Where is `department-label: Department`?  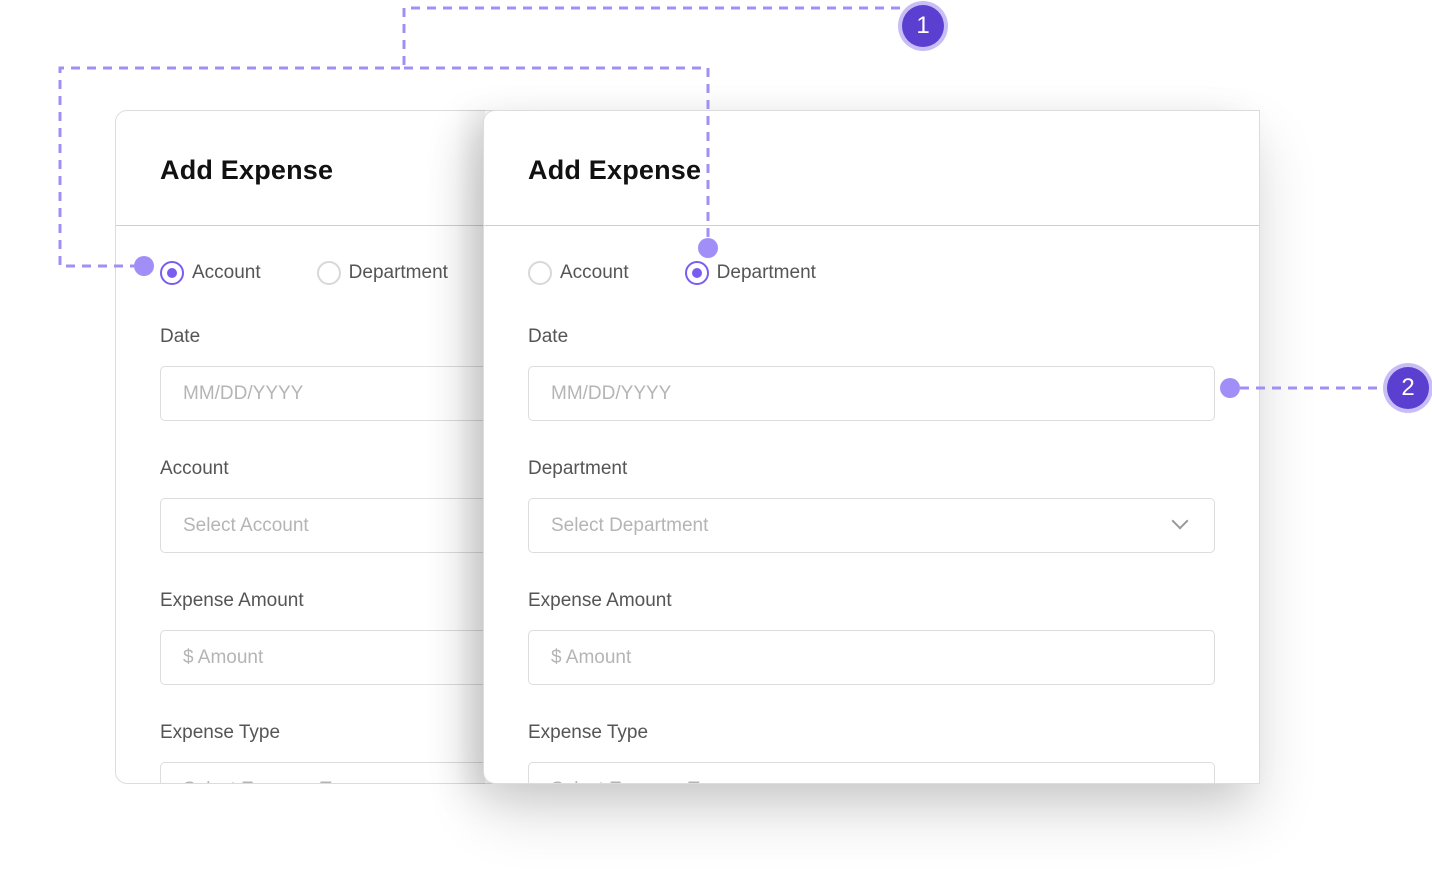 department-label: Department is located at coordinates (578, 468).